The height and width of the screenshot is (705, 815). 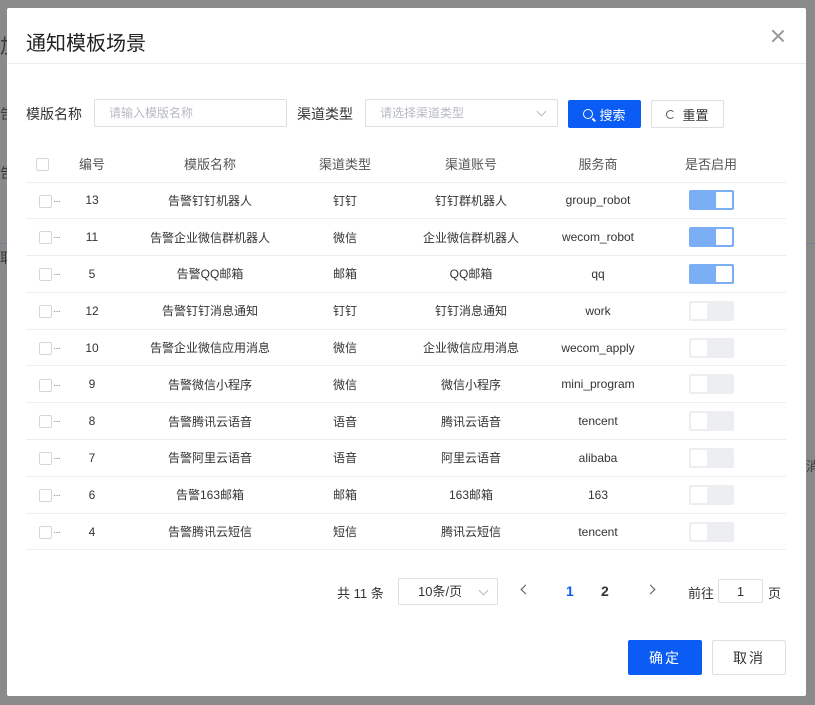 I want to click on search-button-label: 搜索, so click(x=612, y=115).